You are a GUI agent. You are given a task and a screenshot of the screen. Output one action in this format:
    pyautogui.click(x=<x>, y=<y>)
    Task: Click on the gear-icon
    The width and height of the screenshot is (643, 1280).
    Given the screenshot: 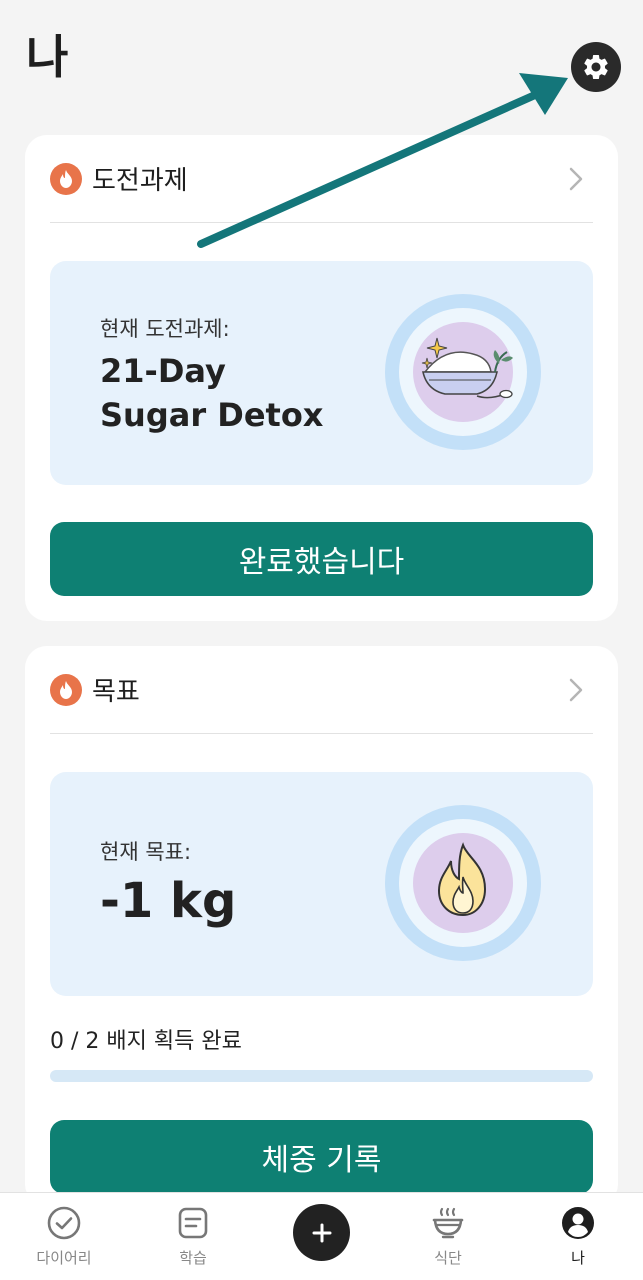 What is the action you would take?
    pyautogui.click(x=596, y=66)
    